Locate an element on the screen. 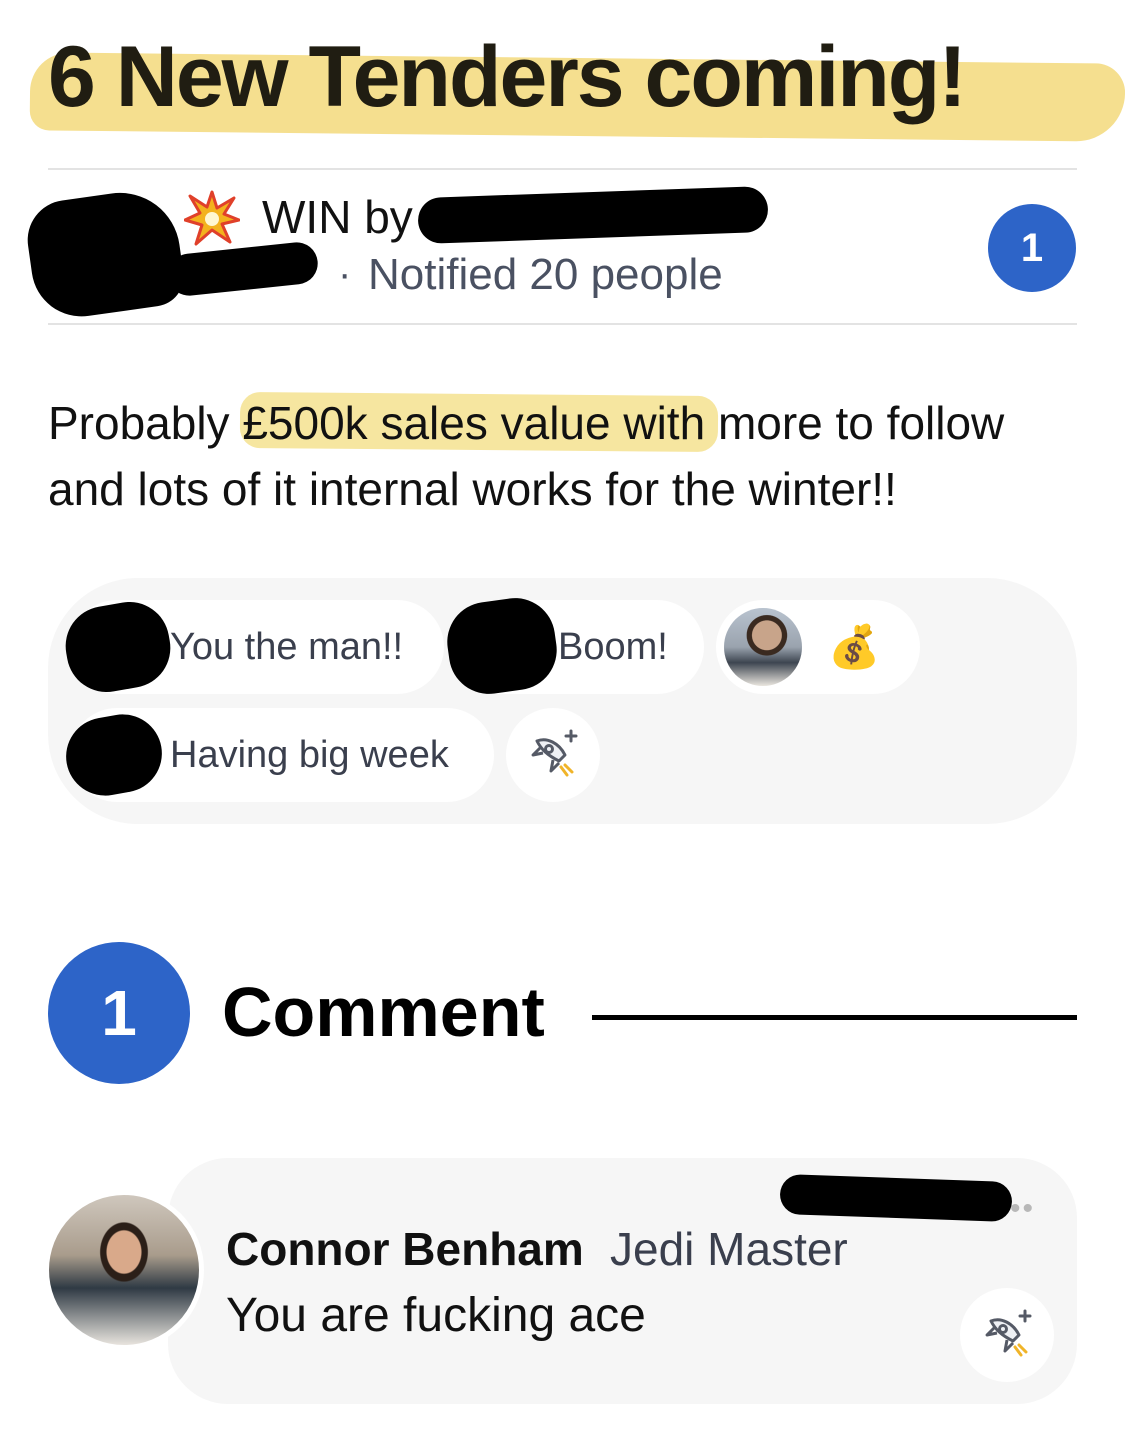  comment-text: You are fucking ace is located at coordinates (436, 1315).